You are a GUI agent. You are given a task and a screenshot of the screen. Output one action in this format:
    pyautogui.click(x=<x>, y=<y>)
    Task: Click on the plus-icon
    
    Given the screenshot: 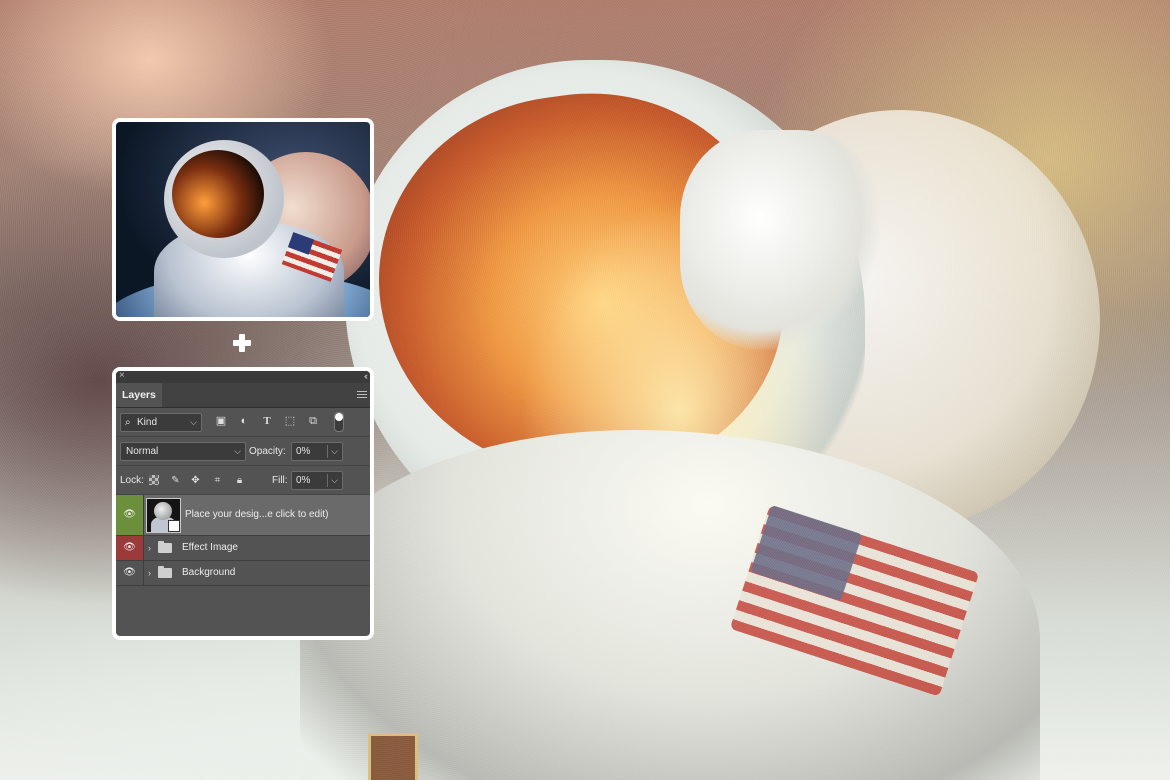 What is the action you would take?
    pyautogui.click(x=242, y=343)
    